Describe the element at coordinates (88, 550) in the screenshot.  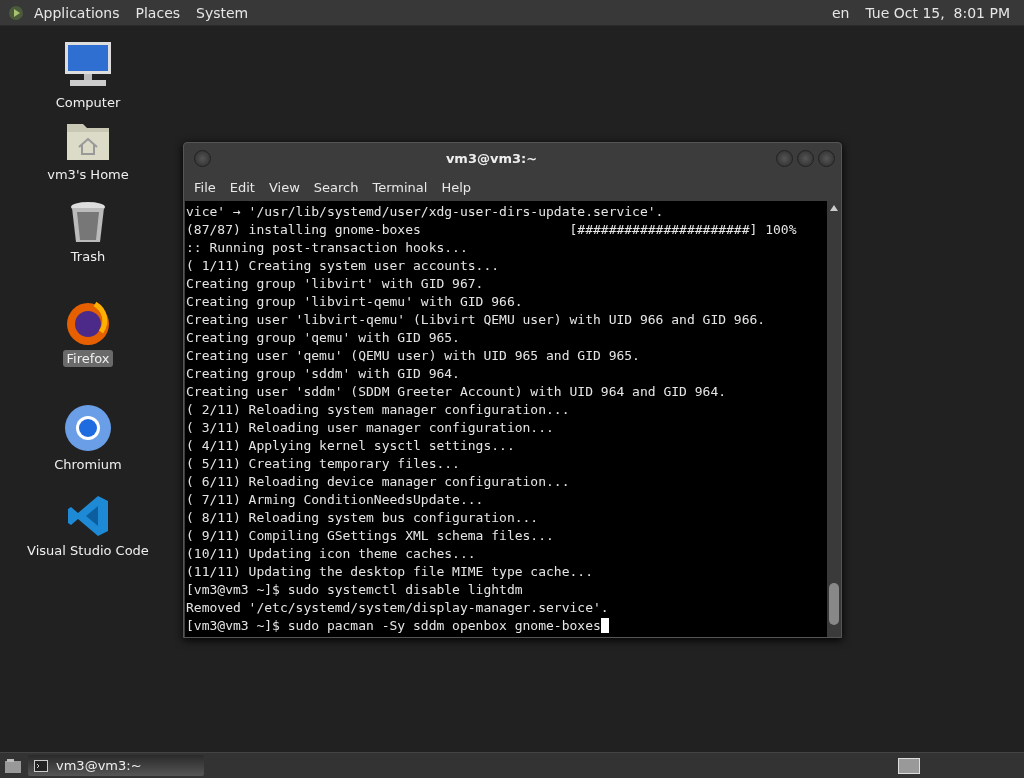
I see `desktop-icon-label: Visual Studio Code` at that location.